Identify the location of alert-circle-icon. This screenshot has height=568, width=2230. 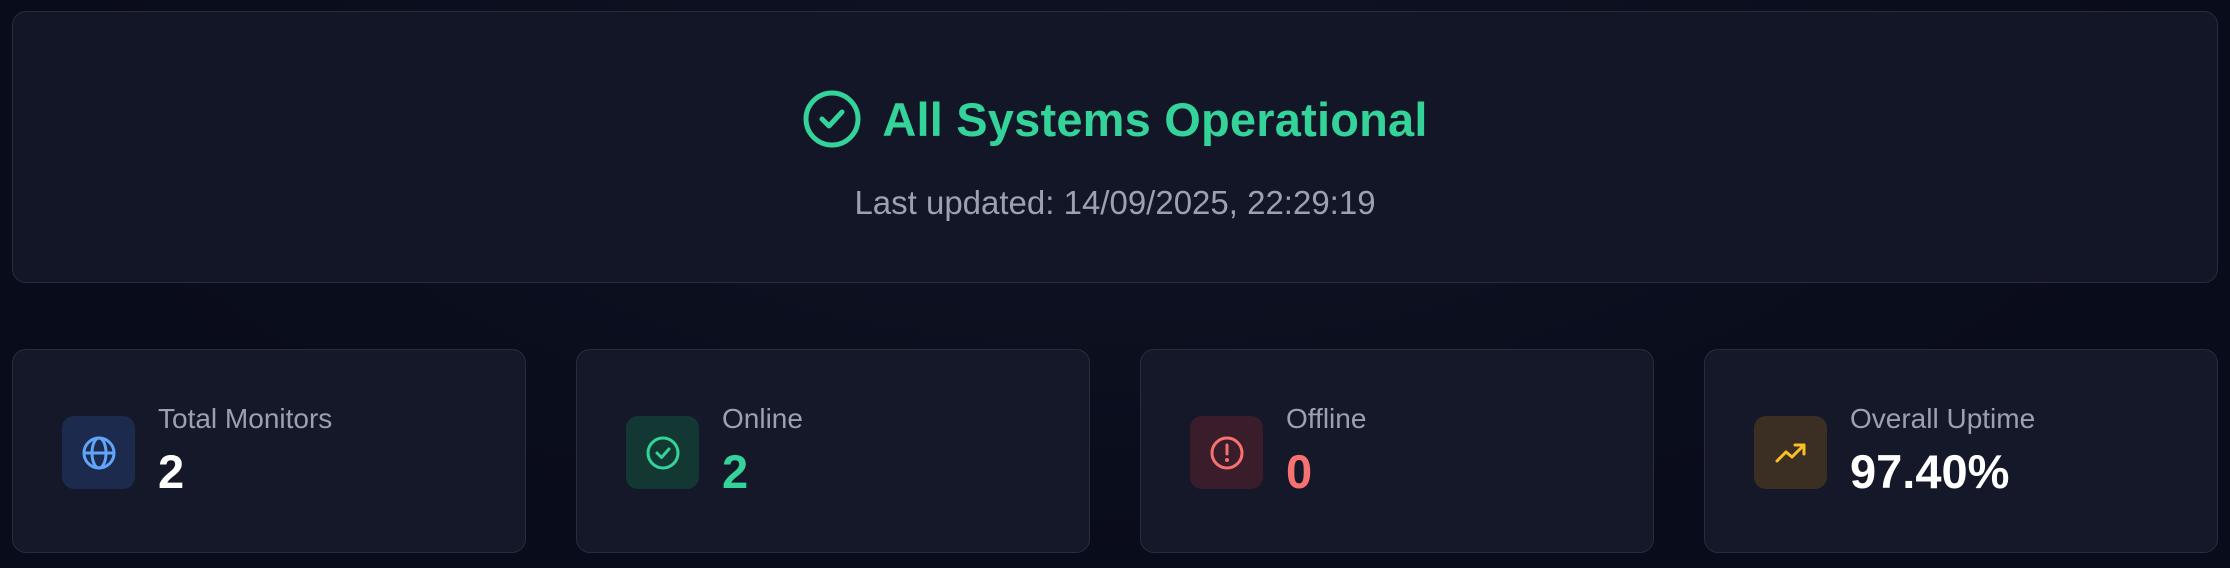
(1226, 452).